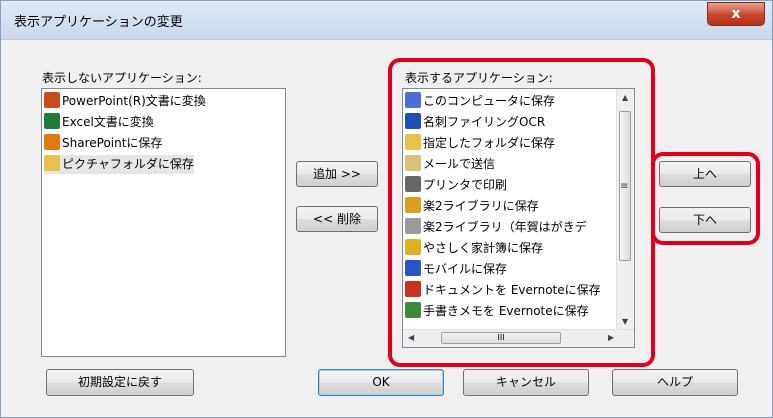 This screenshot has width=773, height=418. I want to click on ok-button-label: OK, so click(381, 382).